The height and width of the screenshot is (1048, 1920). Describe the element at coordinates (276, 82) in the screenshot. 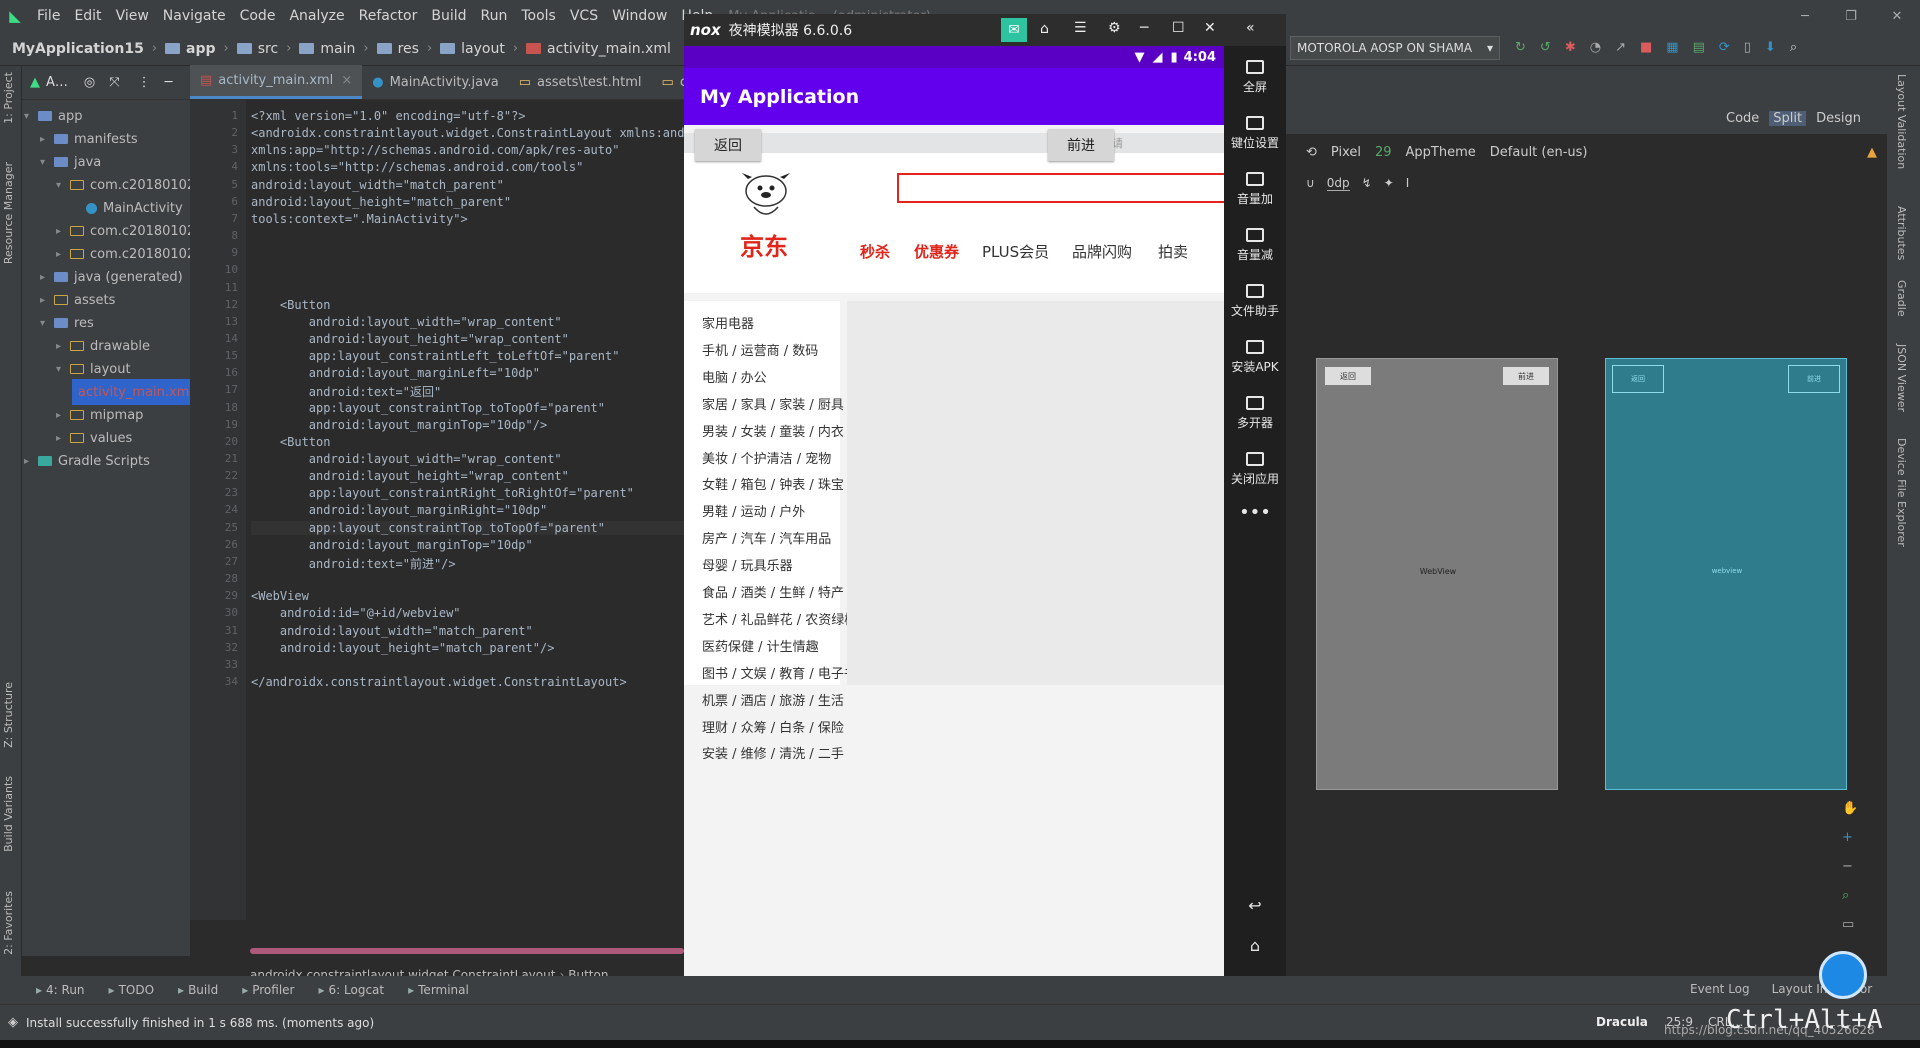

I see `editor-tab: ▤ activity_main.xml ×` at that location.